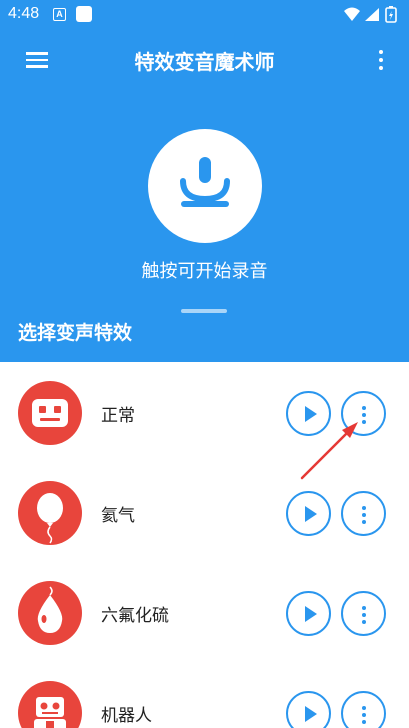 This screenshot has width=409, height=728. I want to click on section-title: 选择变声特效, so click(75, 333).